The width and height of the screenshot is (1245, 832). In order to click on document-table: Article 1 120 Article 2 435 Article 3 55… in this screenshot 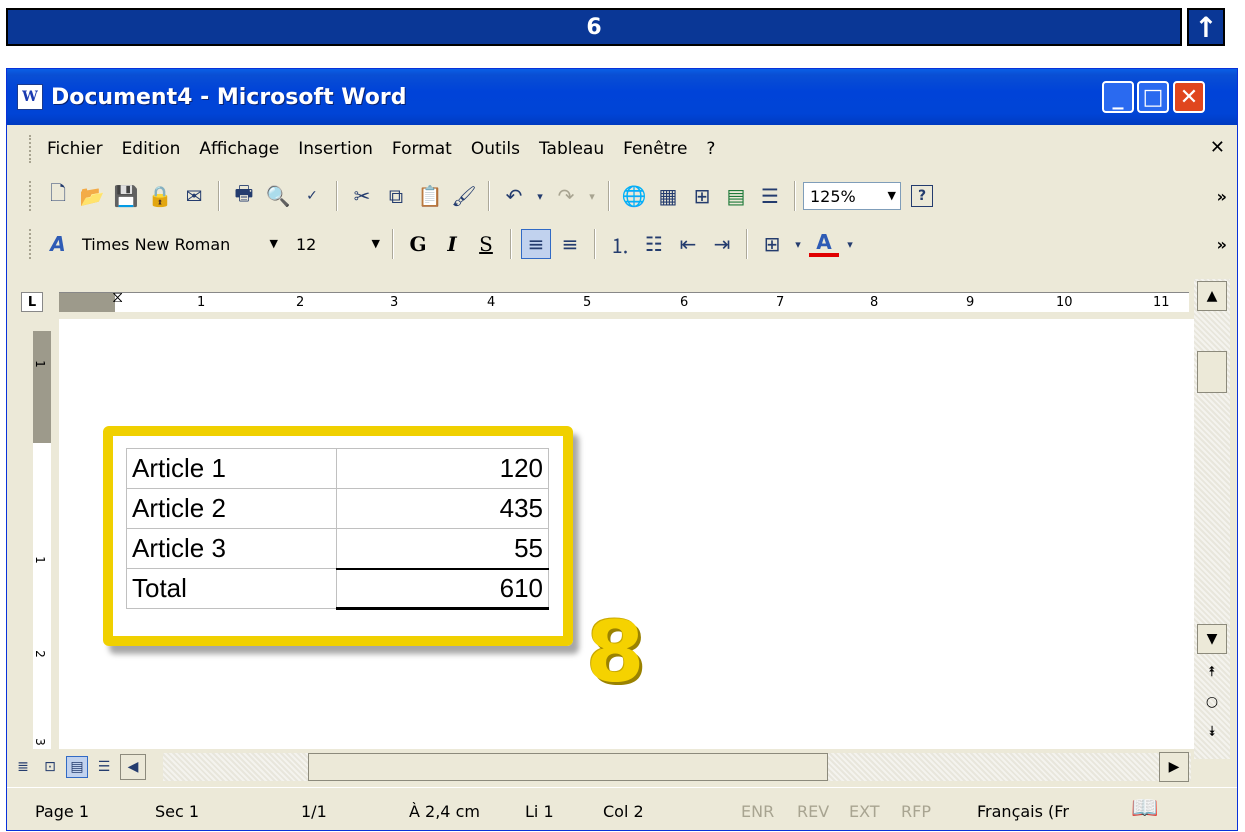, I will do `click(337, 529)`.